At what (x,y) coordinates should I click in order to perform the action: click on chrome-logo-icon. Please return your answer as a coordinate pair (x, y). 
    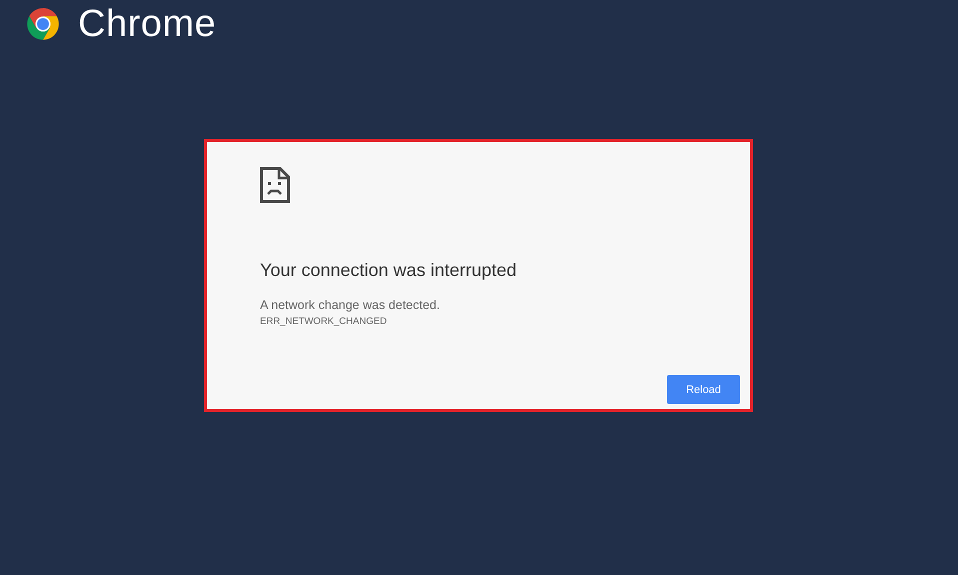
    Looking at the image, I should click on (43, 24).